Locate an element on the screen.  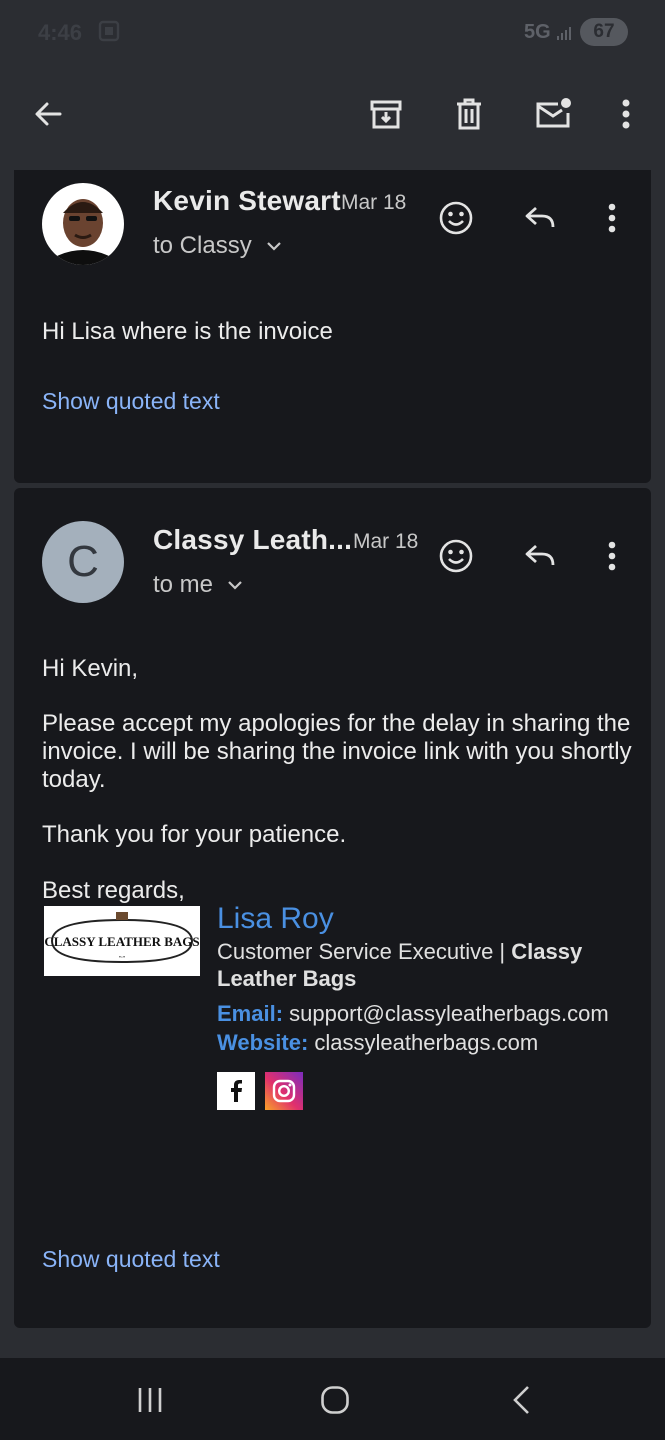
home-icon is located at coordinates (335, 1400).